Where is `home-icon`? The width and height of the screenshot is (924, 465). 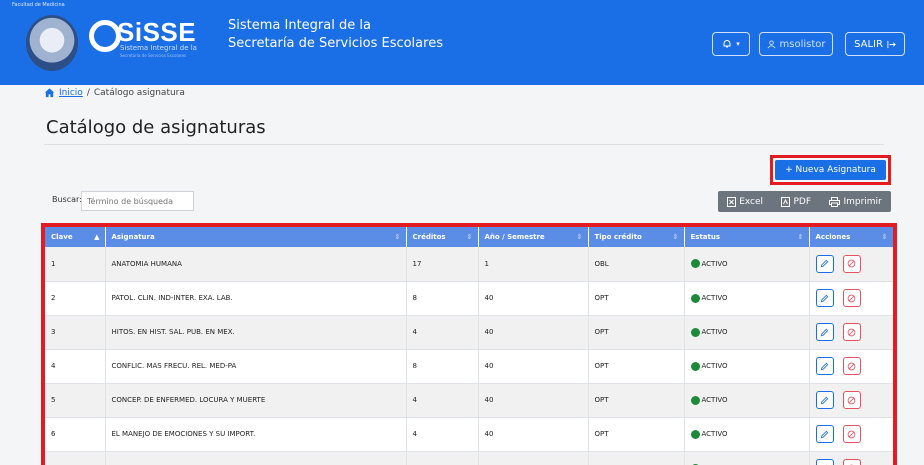 home-icon is located at coordinates (49, 93).